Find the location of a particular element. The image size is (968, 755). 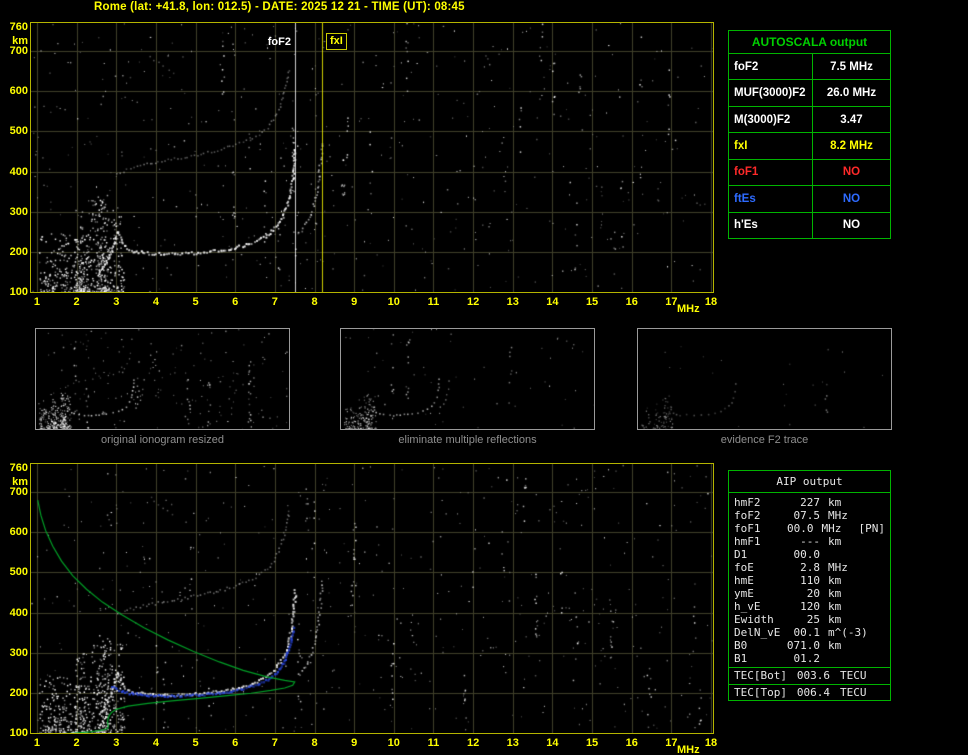

aip-tec-row: TEC[Top] 006.4 TECU is located at coordinates (809, 692).